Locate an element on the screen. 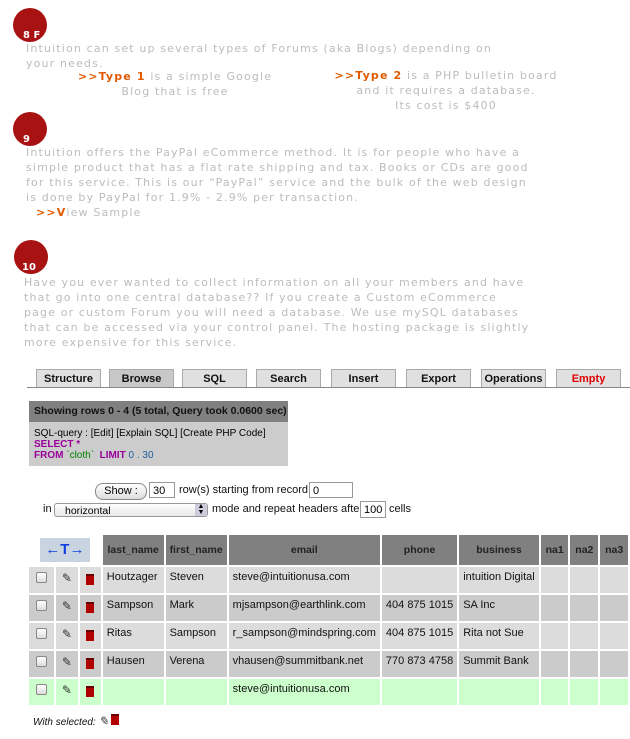 The image size is (630, 739). cells-label: cells is located at coordinates (400, 509).